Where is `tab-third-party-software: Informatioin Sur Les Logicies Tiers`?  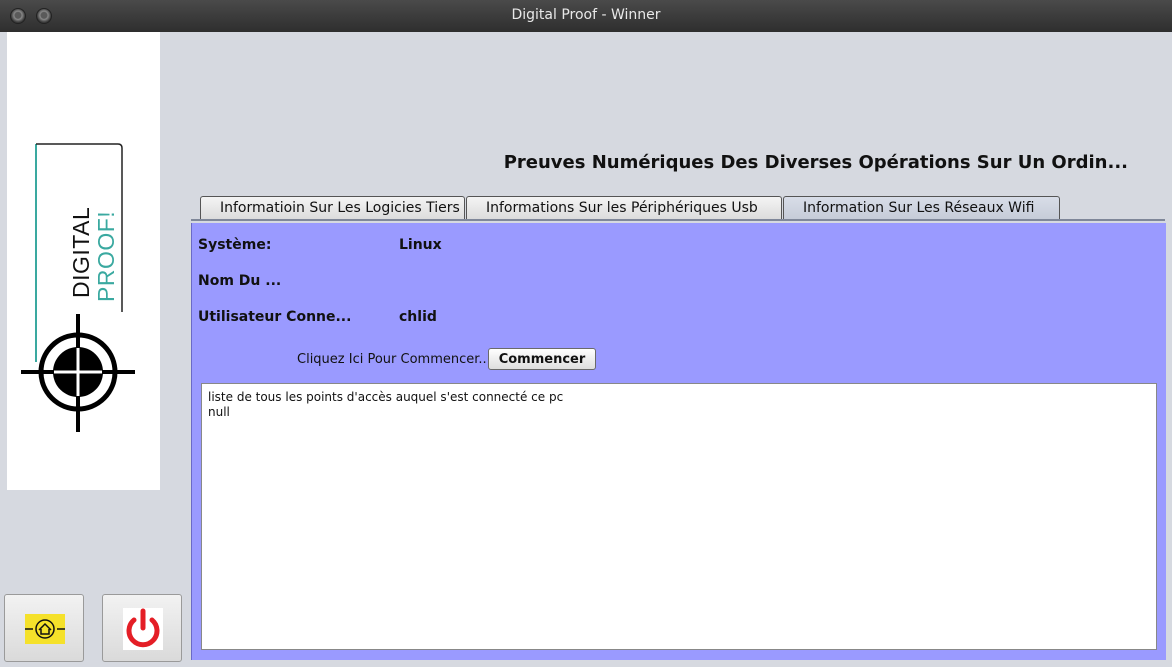
tab-third-party-software: Informatioin Sur Les Logicies Tiers is located at coordinates (332, 207).